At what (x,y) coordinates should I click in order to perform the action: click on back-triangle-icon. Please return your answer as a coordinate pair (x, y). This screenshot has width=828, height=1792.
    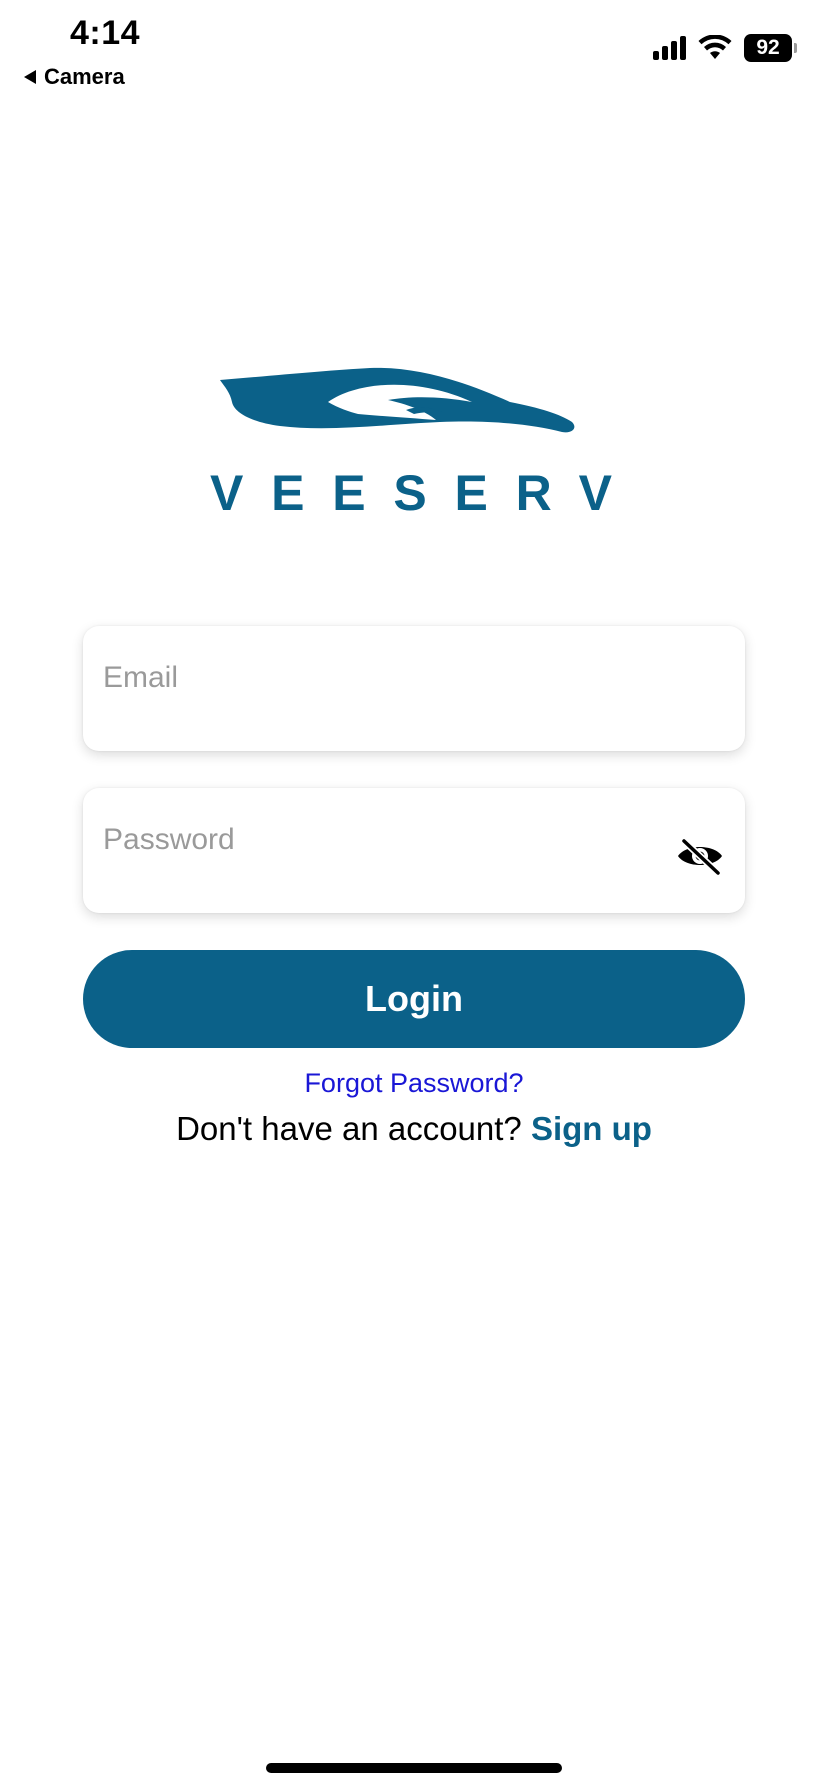
    Looking at the image, I should click on (30, 77).